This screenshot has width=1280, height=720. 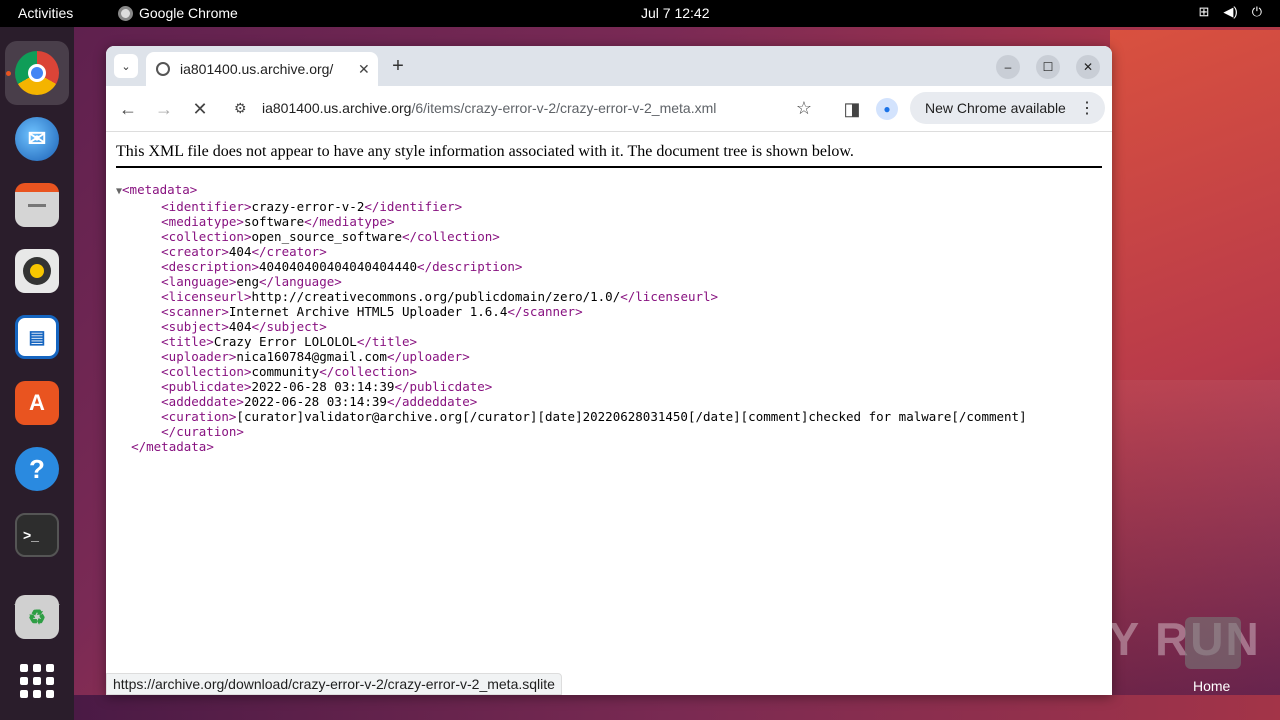 What do you see at coordinates (571, 281) in the screenshot?
I see `xml-field-language: <language>eng</language>` at bounding box center [571, 281].